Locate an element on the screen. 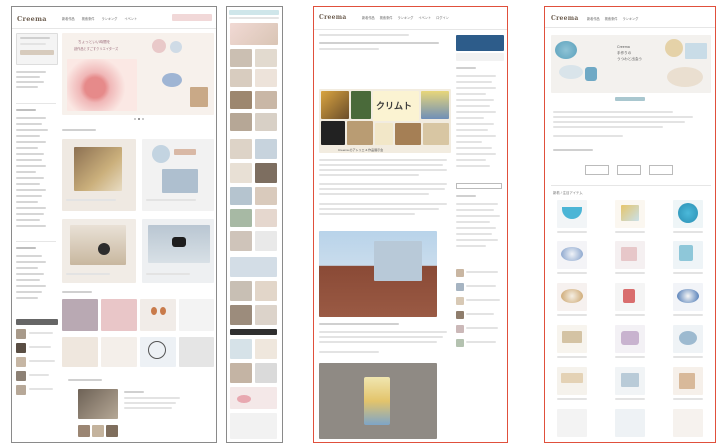  nav-item-login: ログイン is located at coordinates (442, 17).